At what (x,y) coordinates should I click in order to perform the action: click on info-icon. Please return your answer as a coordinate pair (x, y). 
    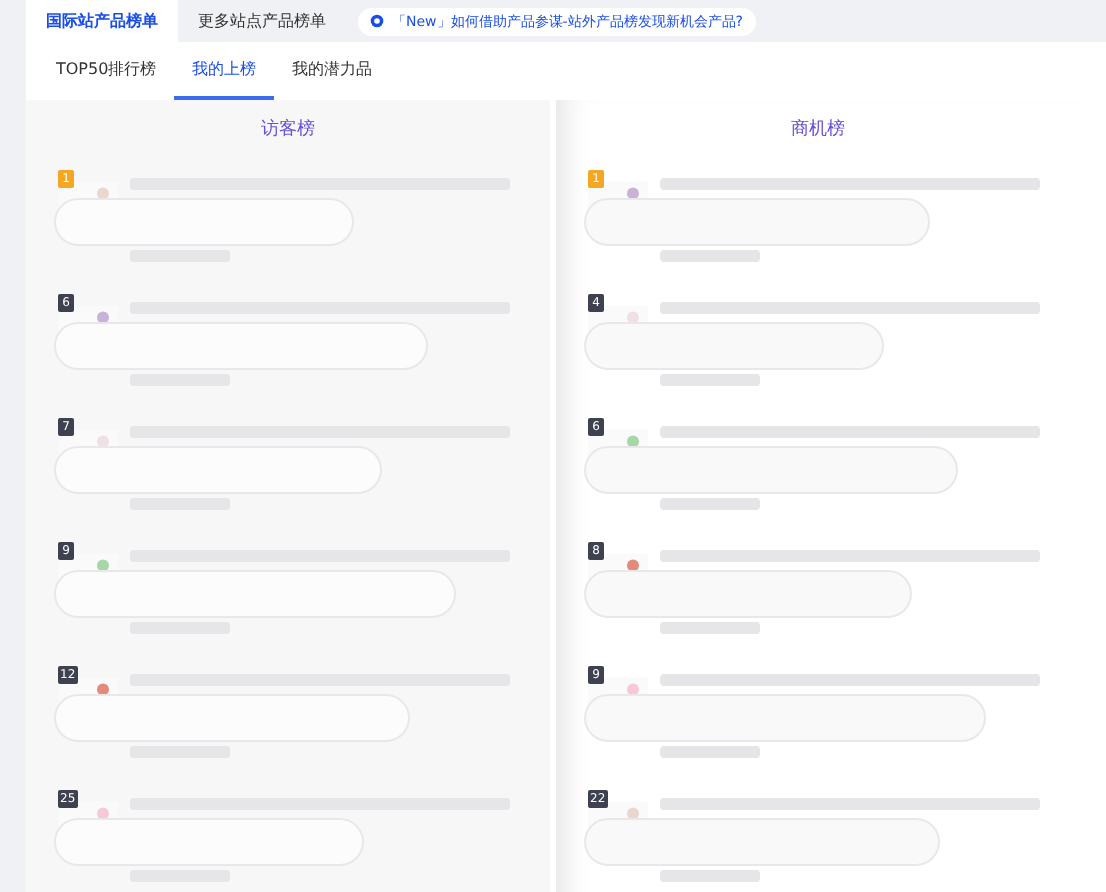
    Looking at the image, I should click on (377, 21).